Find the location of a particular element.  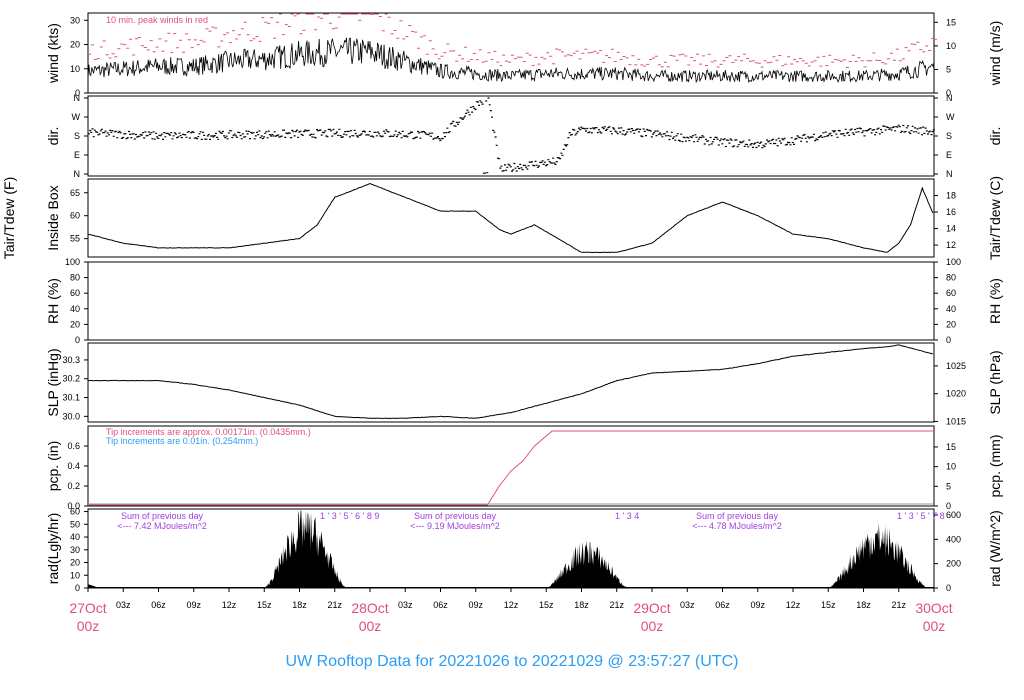

y-axis-label-right: dir. is located at coordinates (995, 136).